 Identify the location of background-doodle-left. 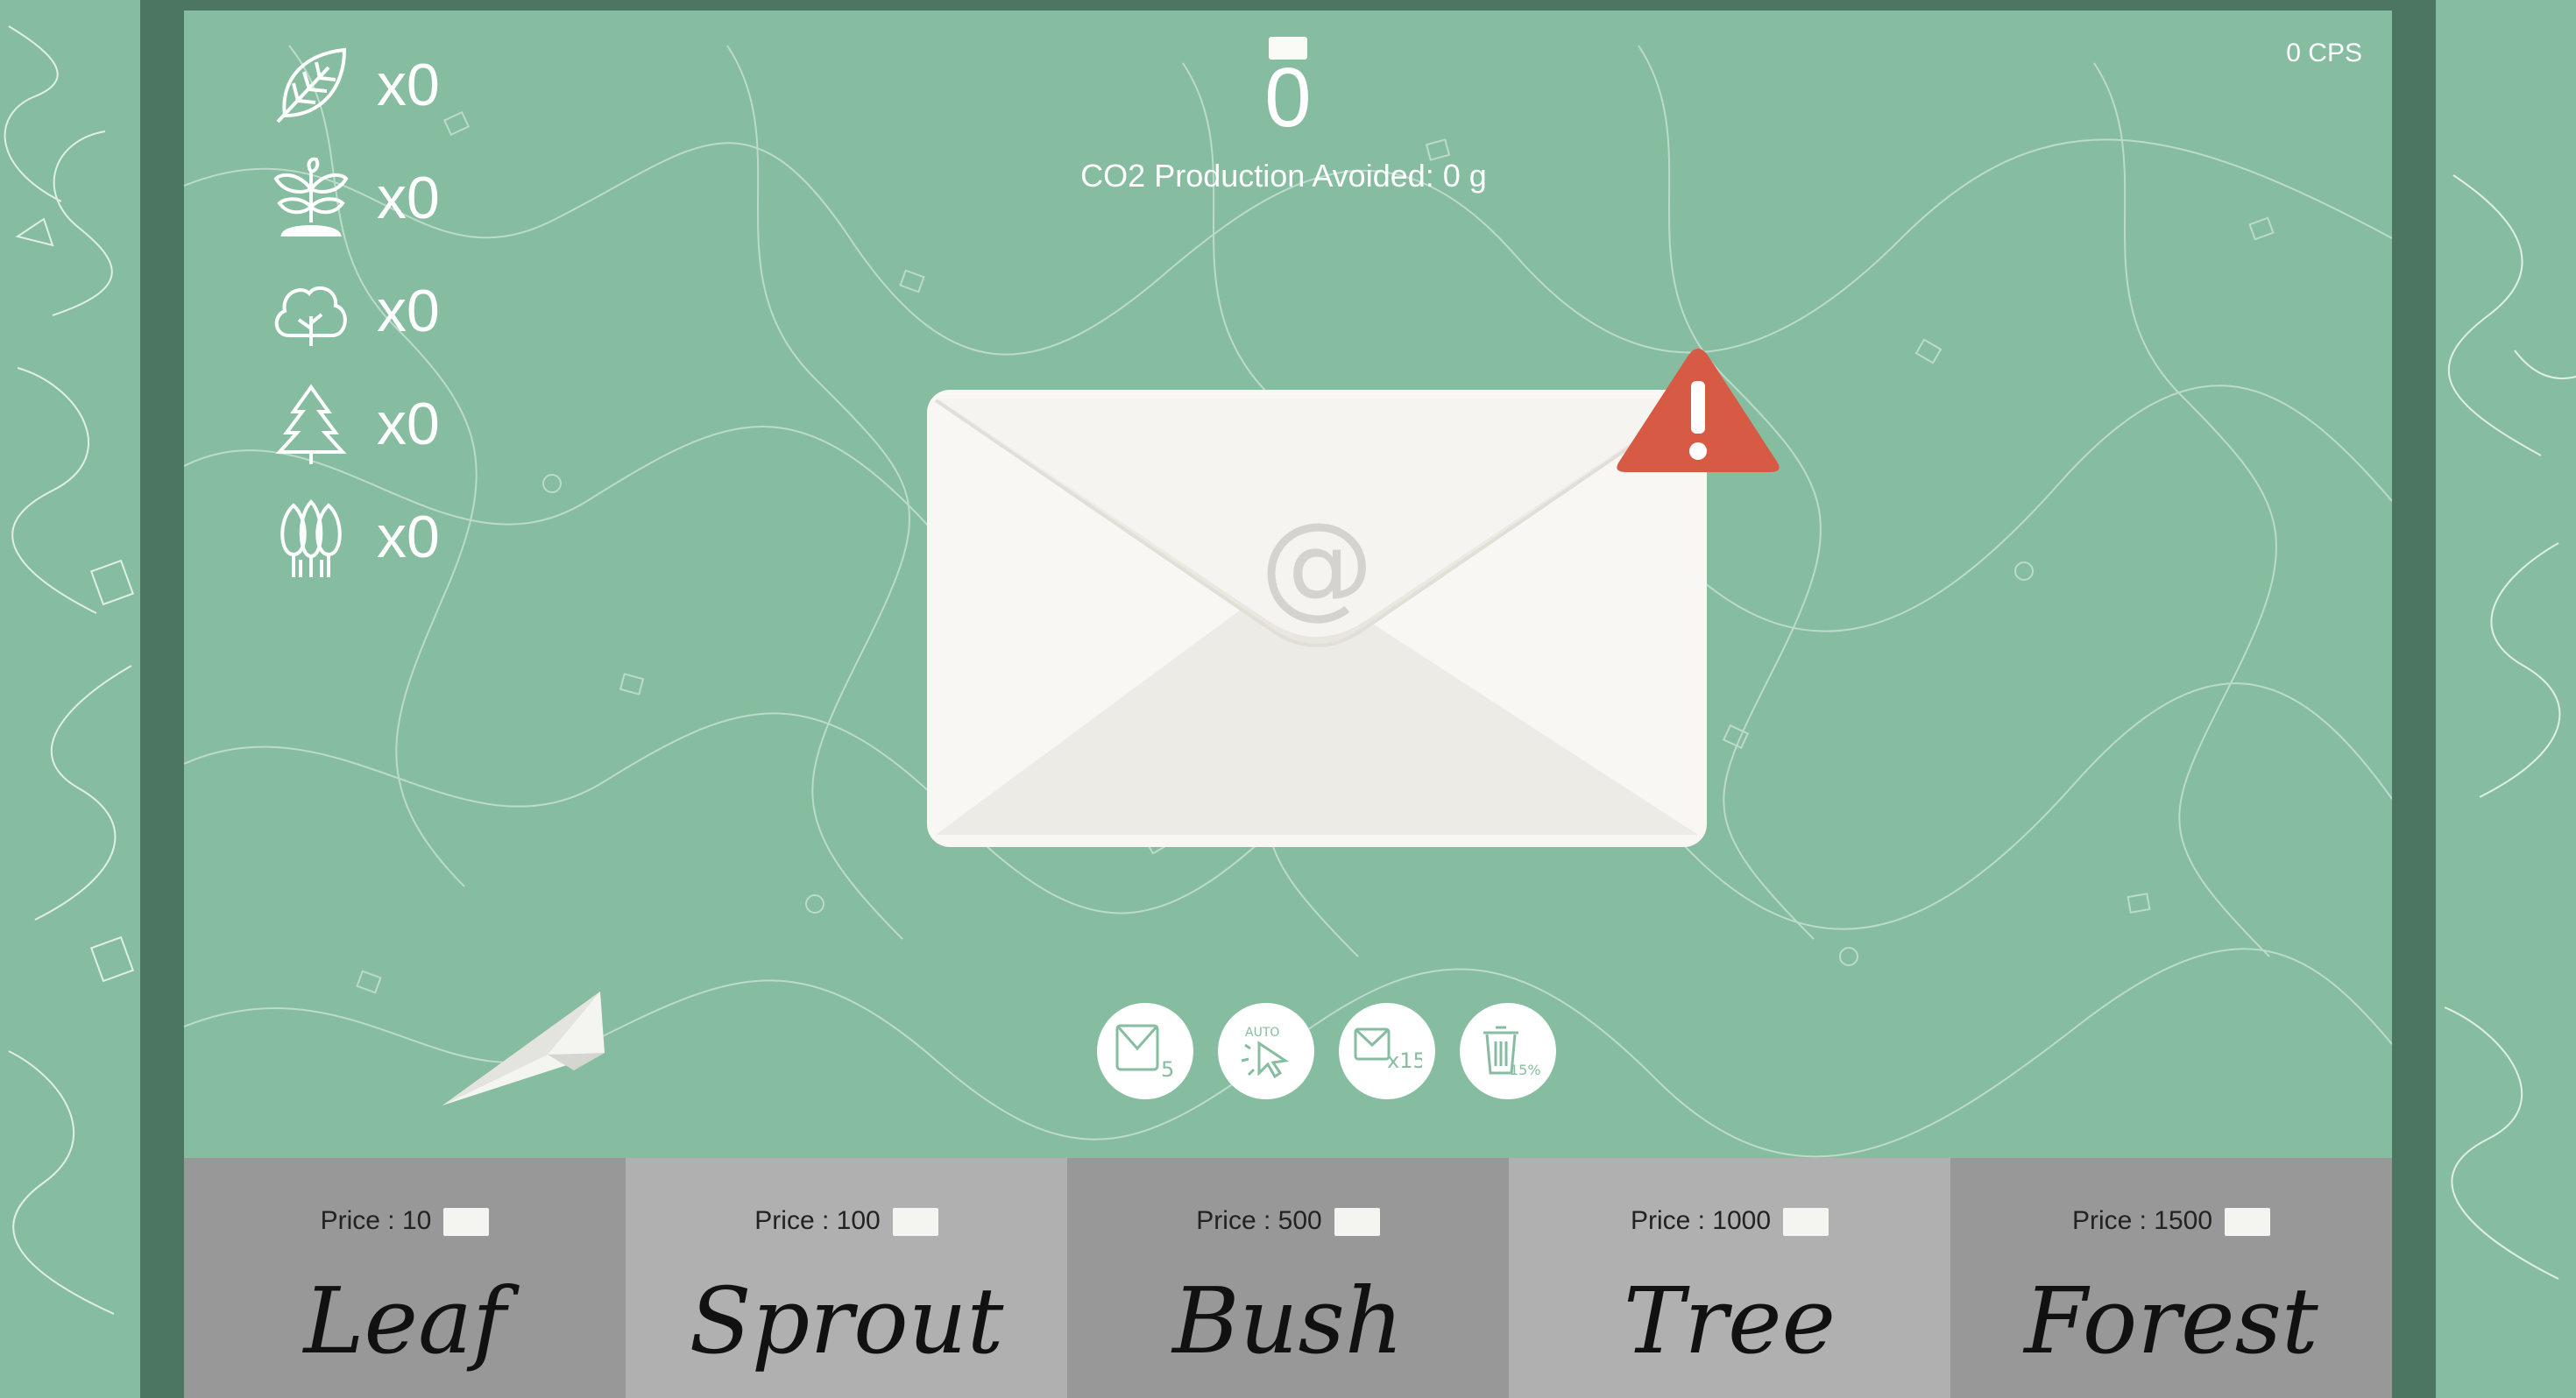
(69, 670).